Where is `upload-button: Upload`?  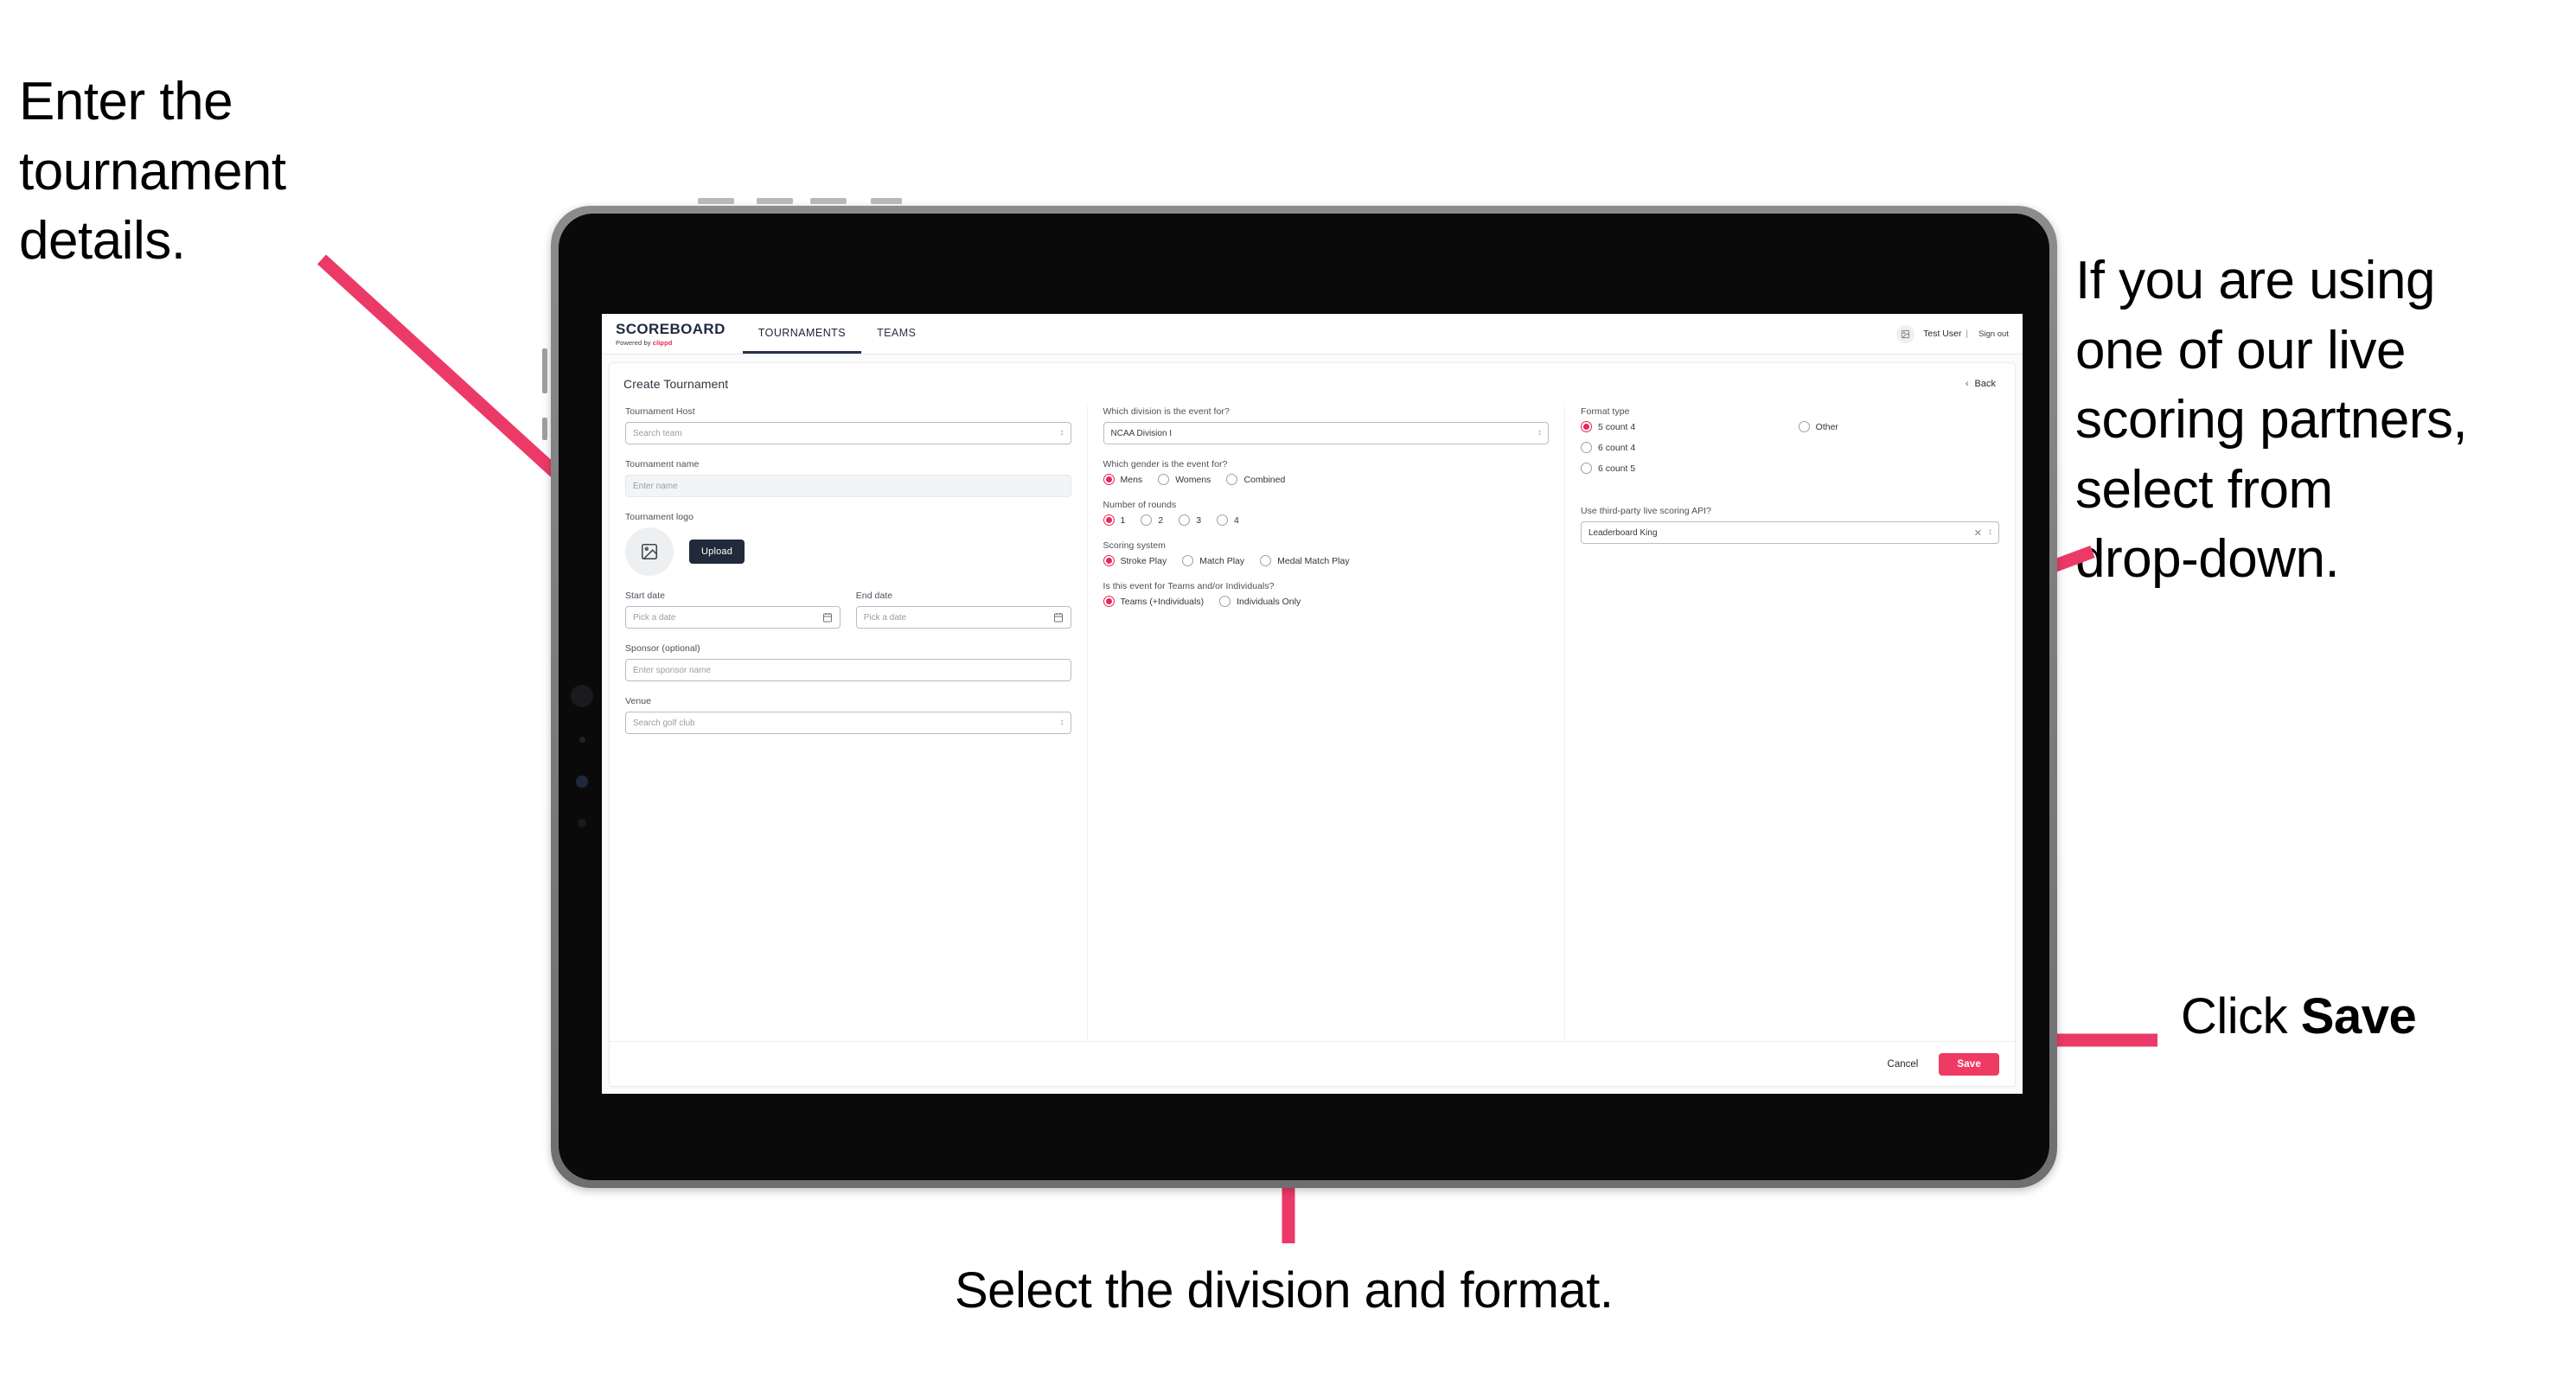
upload-button: Upload is located at coordinates (717, 552).